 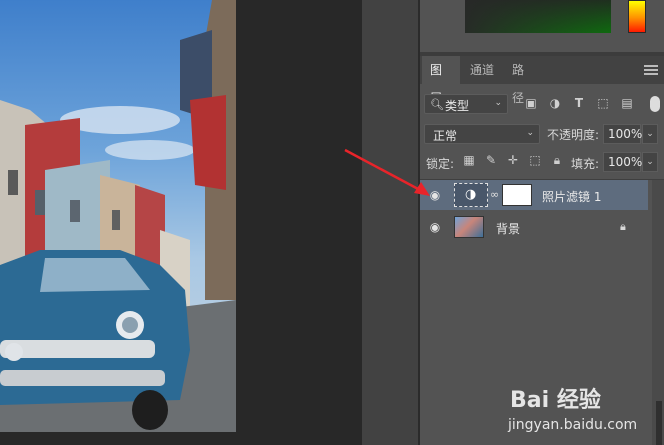 I want to click on tab-paths: 路径, so click(x=522, y=80).